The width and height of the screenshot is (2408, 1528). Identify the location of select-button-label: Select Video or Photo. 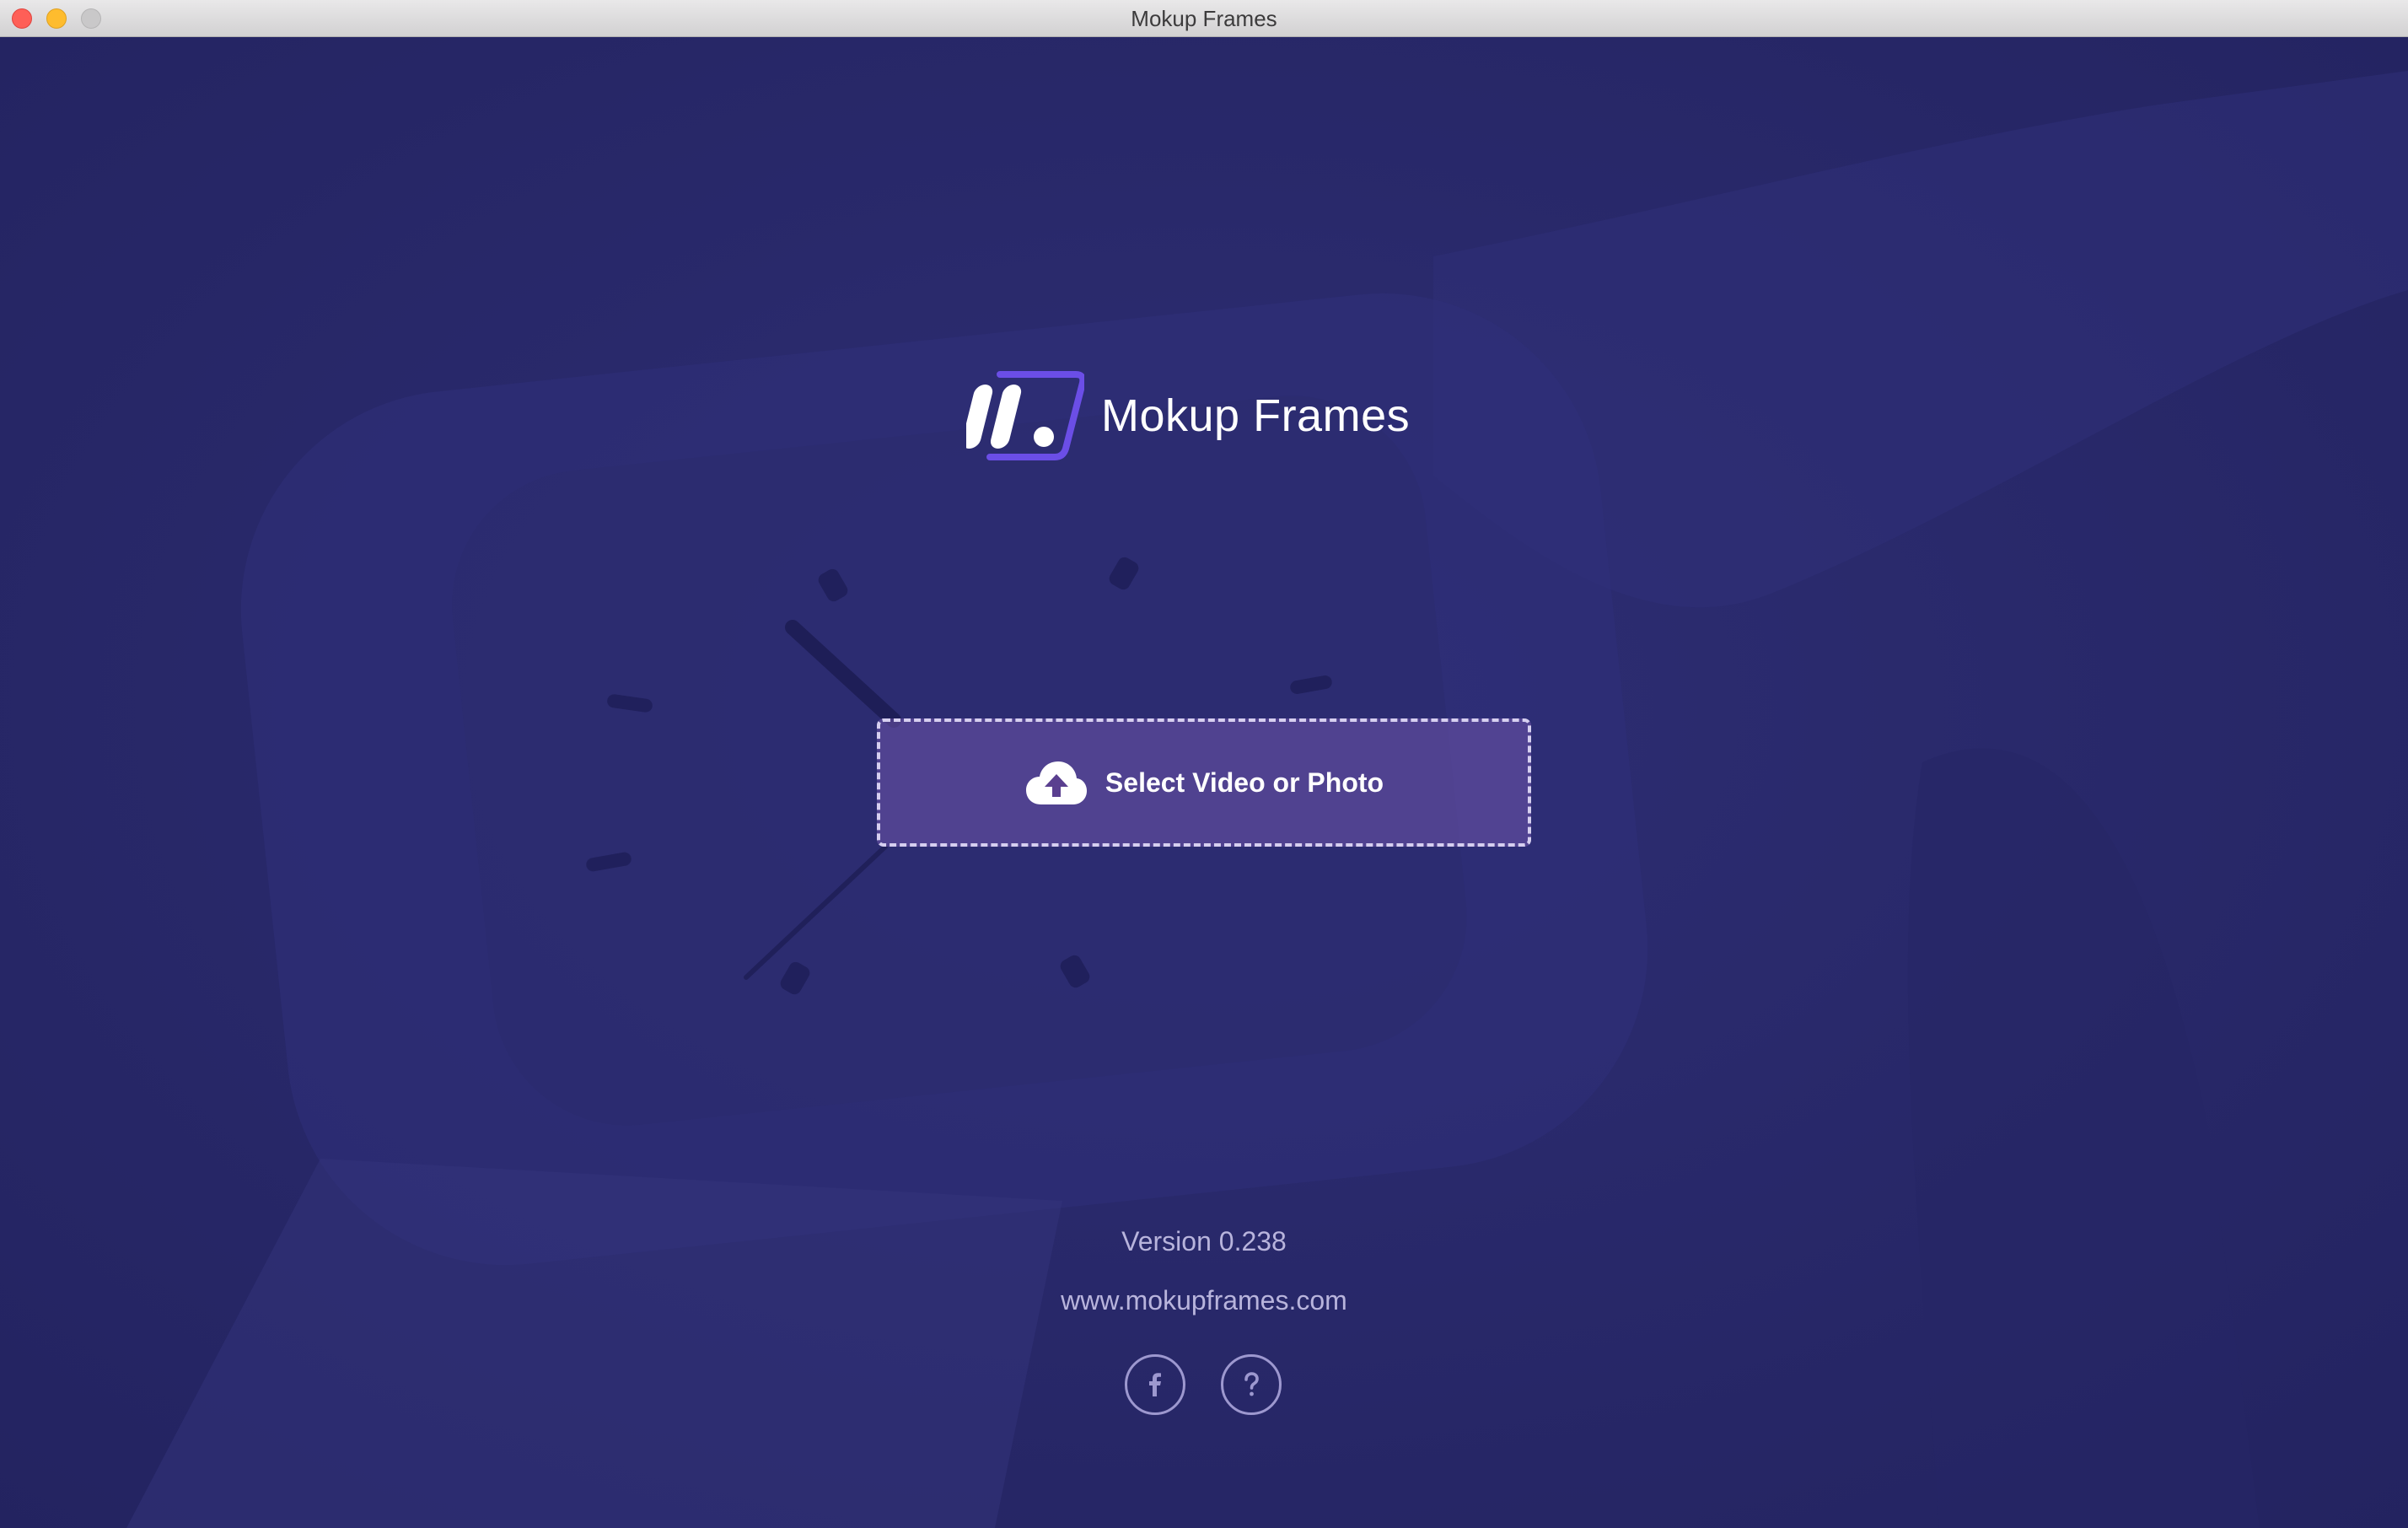
(1244, 782).